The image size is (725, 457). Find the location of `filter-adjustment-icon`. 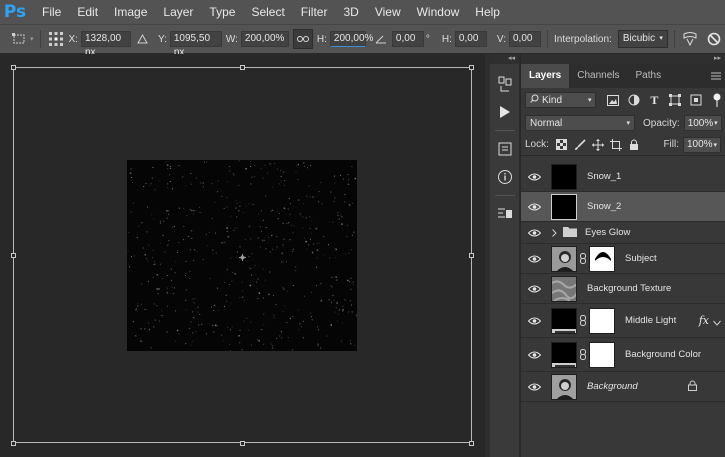

filter-adjustment-icon is located at coordinates (633, 100).